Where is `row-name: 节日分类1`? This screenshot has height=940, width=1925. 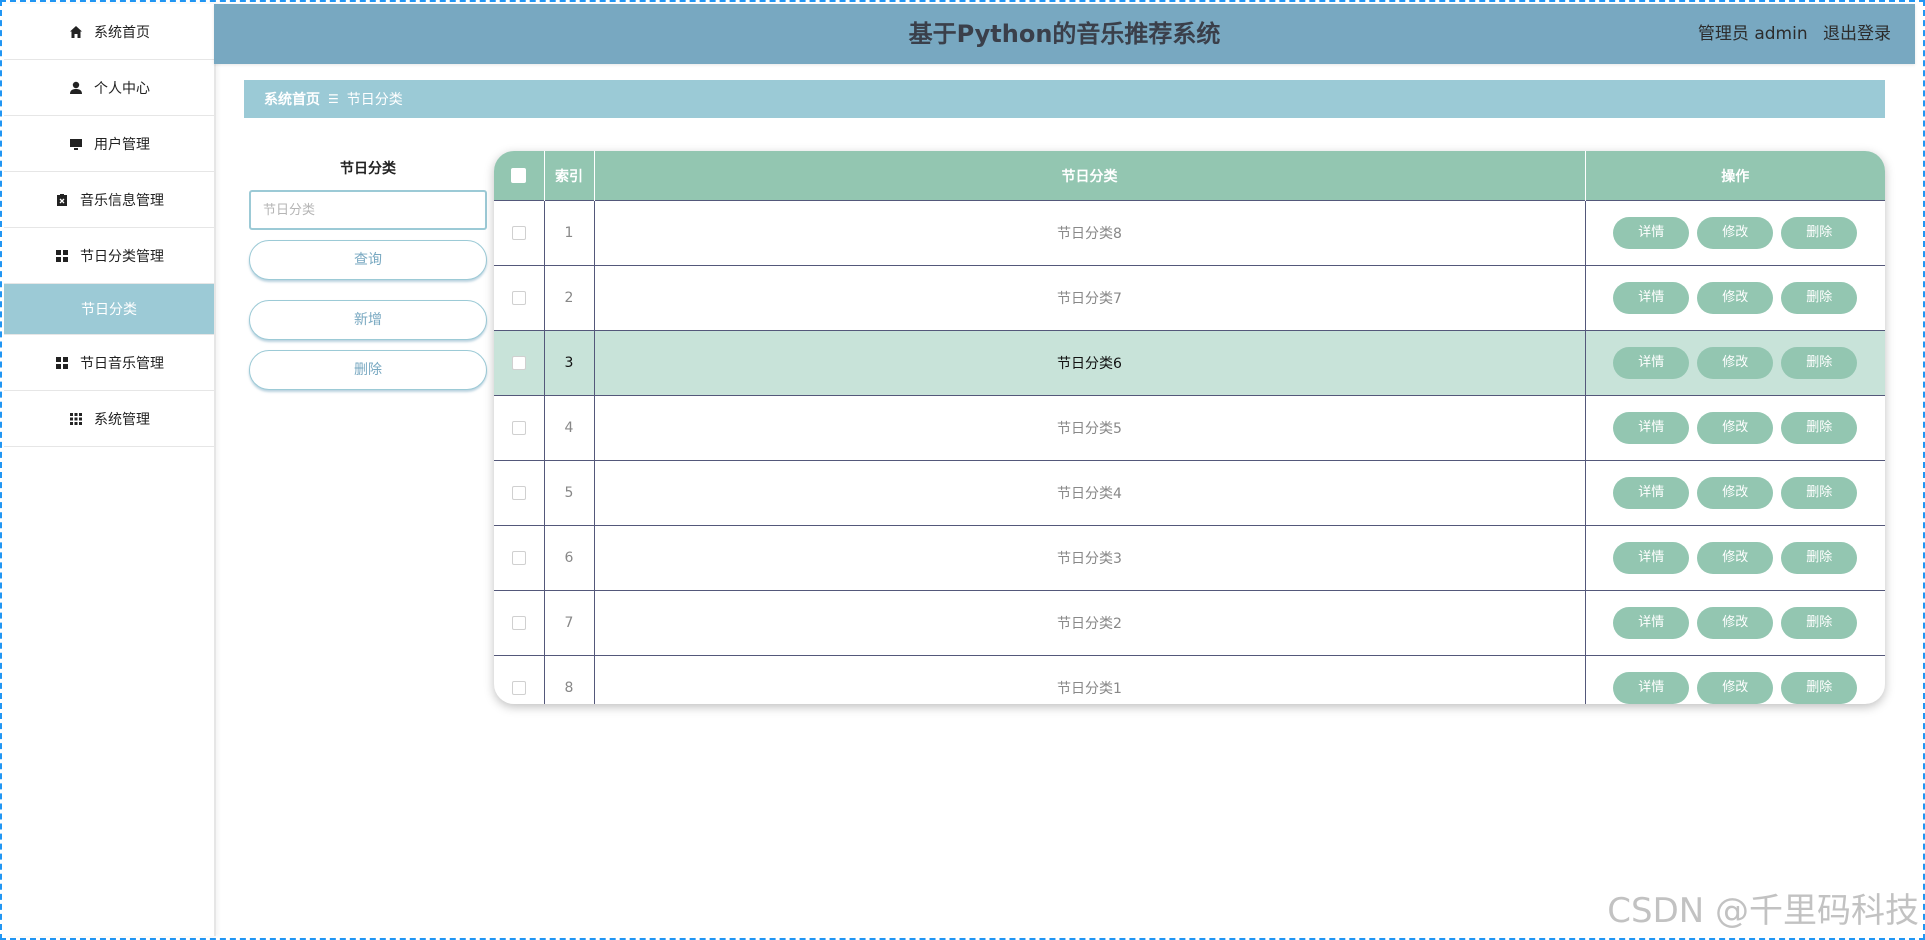
row-name: 节日分类1 is located at coordinates (1090, 679).